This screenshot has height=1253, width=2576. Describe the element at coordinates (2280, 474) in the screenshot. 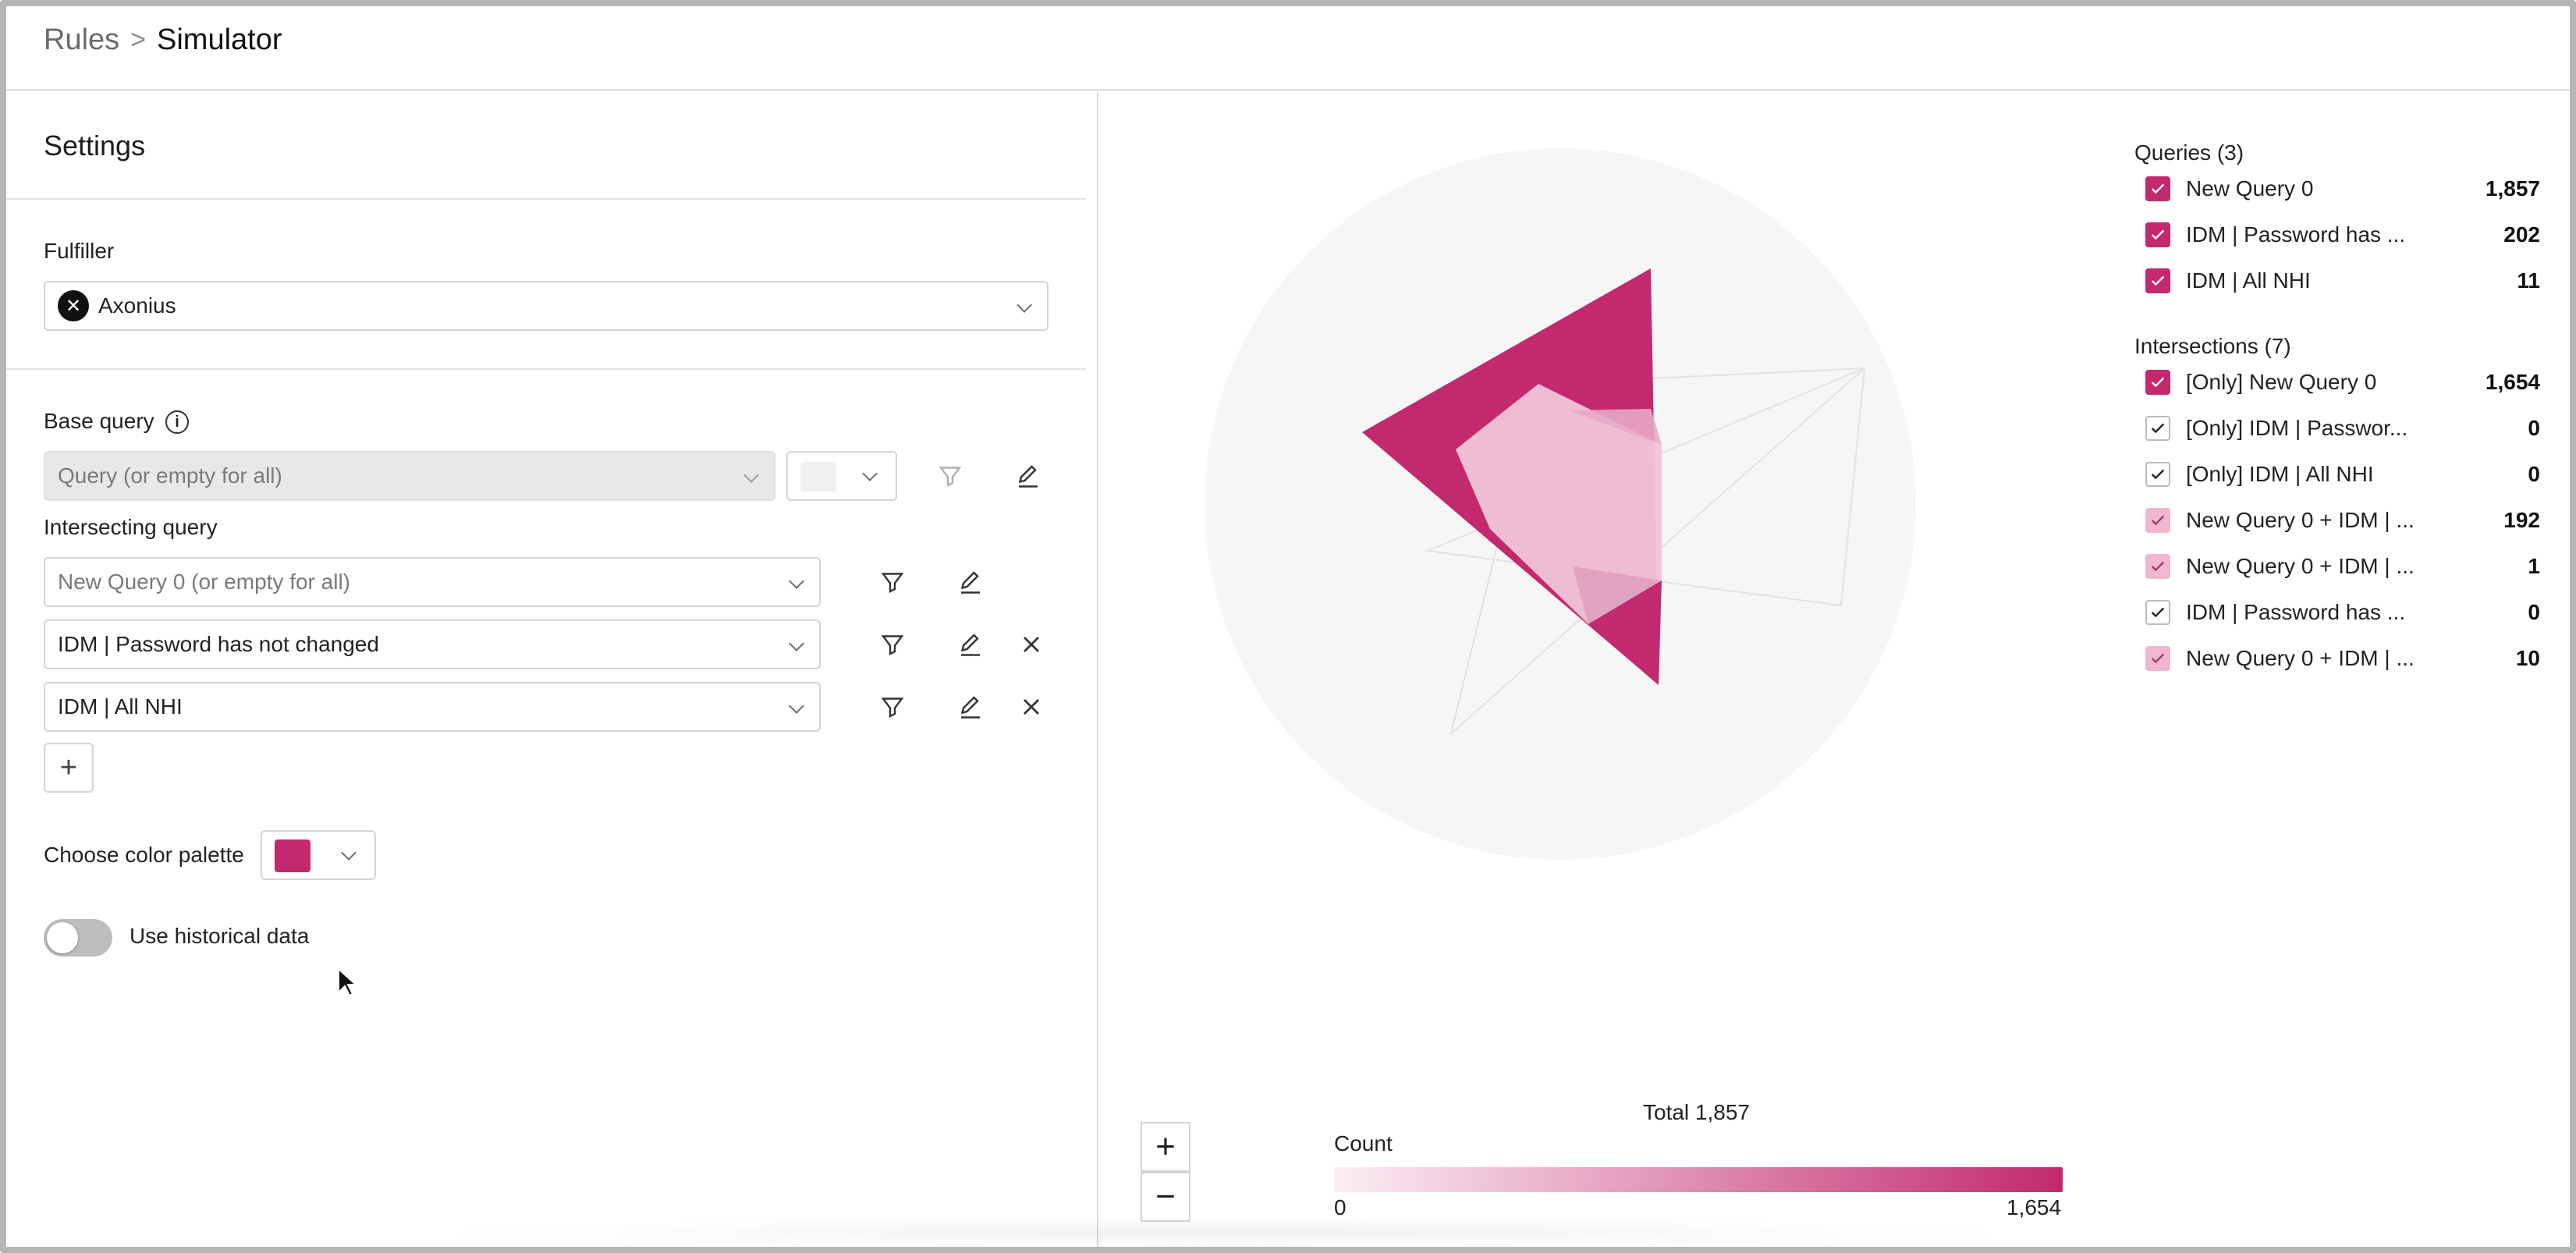

I see `intersection-legend-label: [Only] IDM | All NHI` at that location.